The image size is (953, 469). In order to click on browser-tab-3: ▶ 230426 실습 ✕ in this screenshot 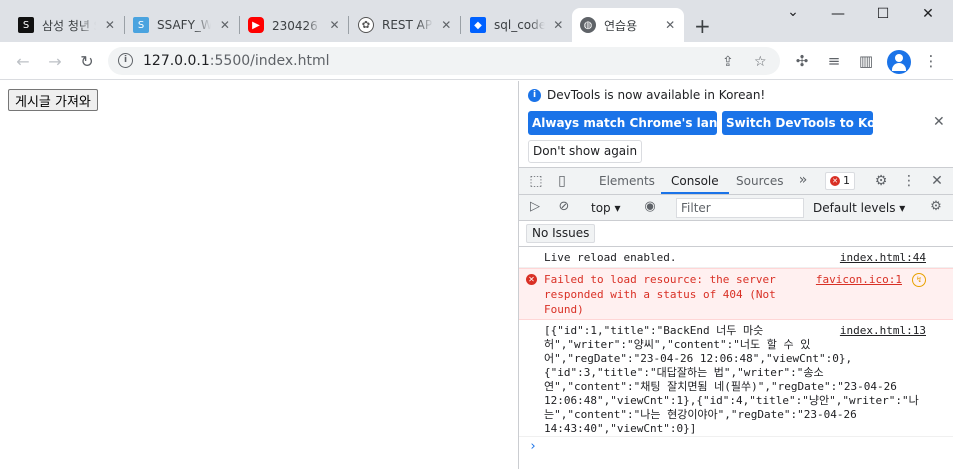, I will do `click(294, 25)`.